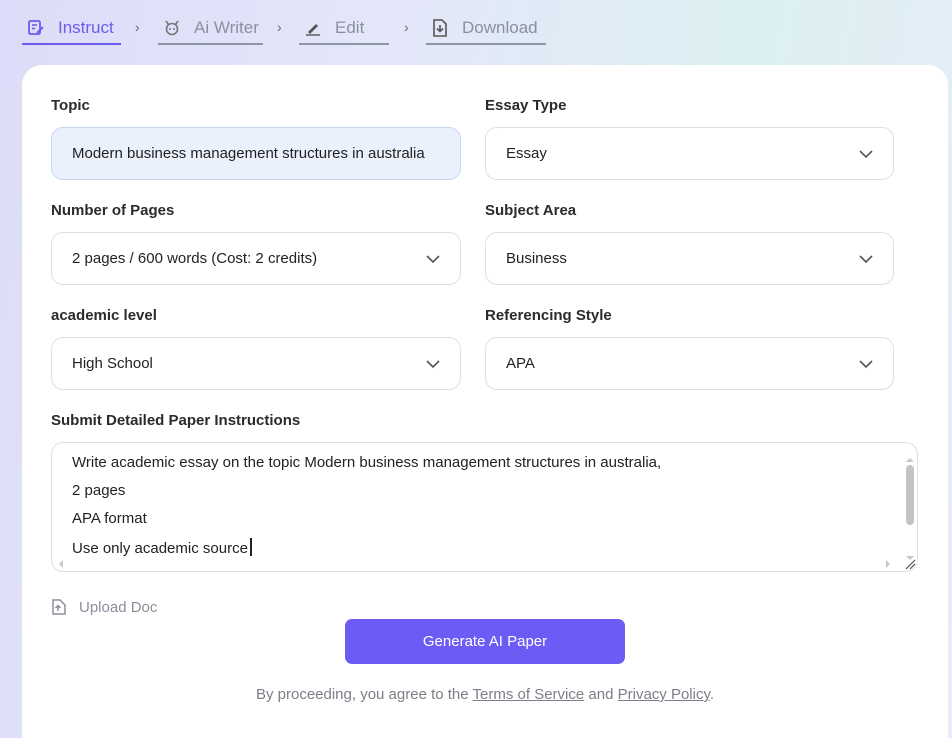 This screenshot has width=952, height=738. Describe the element at coordinates (910, 564) in the screenshot. I see `resize-handle-icon` at that location.